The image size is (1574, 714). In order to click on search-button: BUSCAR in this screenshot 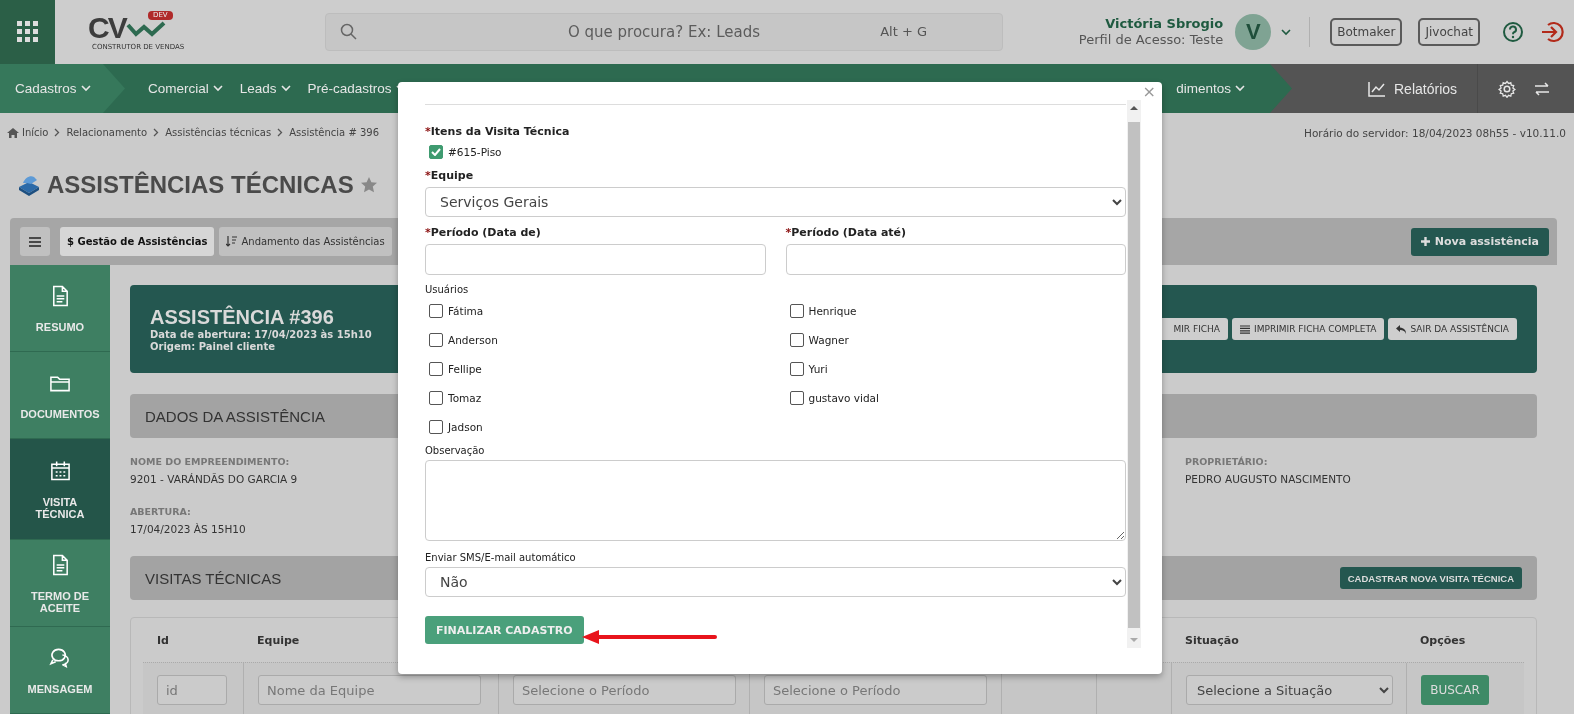, I will do `click(1455, 690)`.